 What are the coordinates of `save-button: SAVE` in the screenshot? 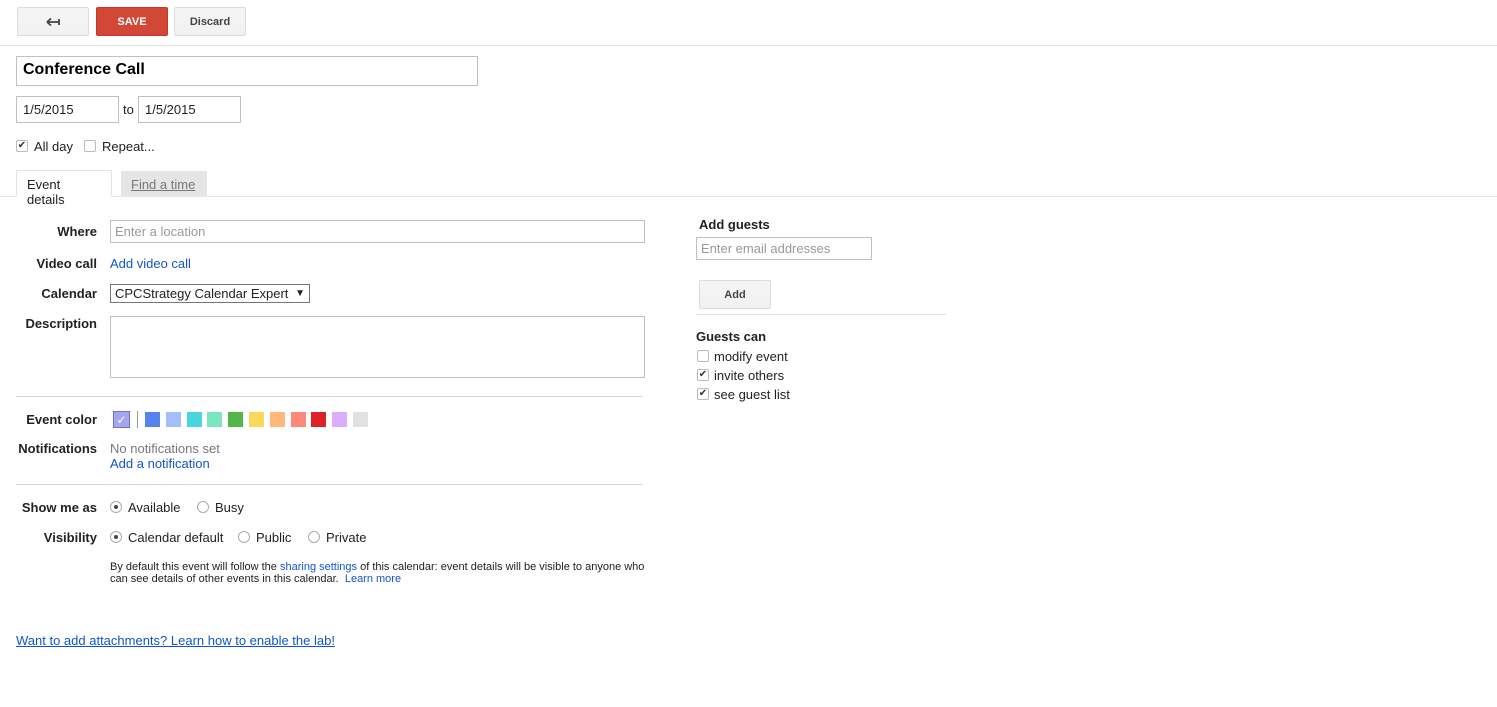 It's located at (132, 21).